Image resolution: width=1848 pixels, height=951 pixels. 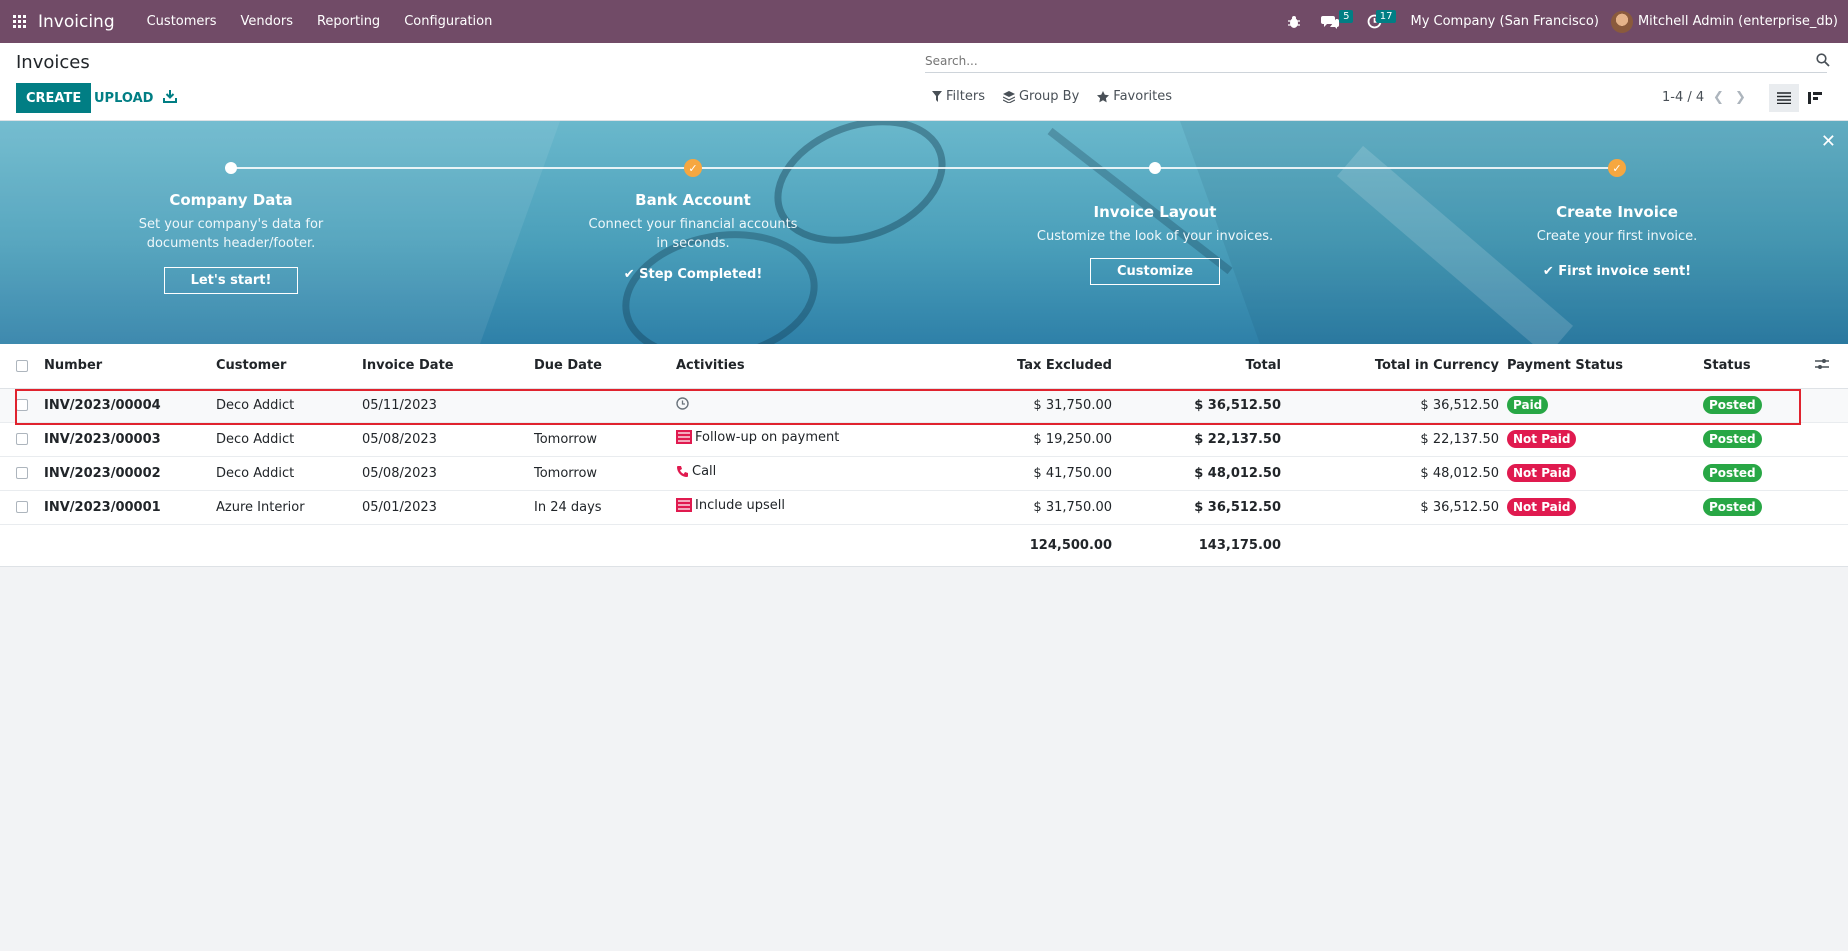 What do you see at coordinates (123, 98) in the screenshot?
I see `upload-button: UPLOAD` at bounding box center [123, 98].